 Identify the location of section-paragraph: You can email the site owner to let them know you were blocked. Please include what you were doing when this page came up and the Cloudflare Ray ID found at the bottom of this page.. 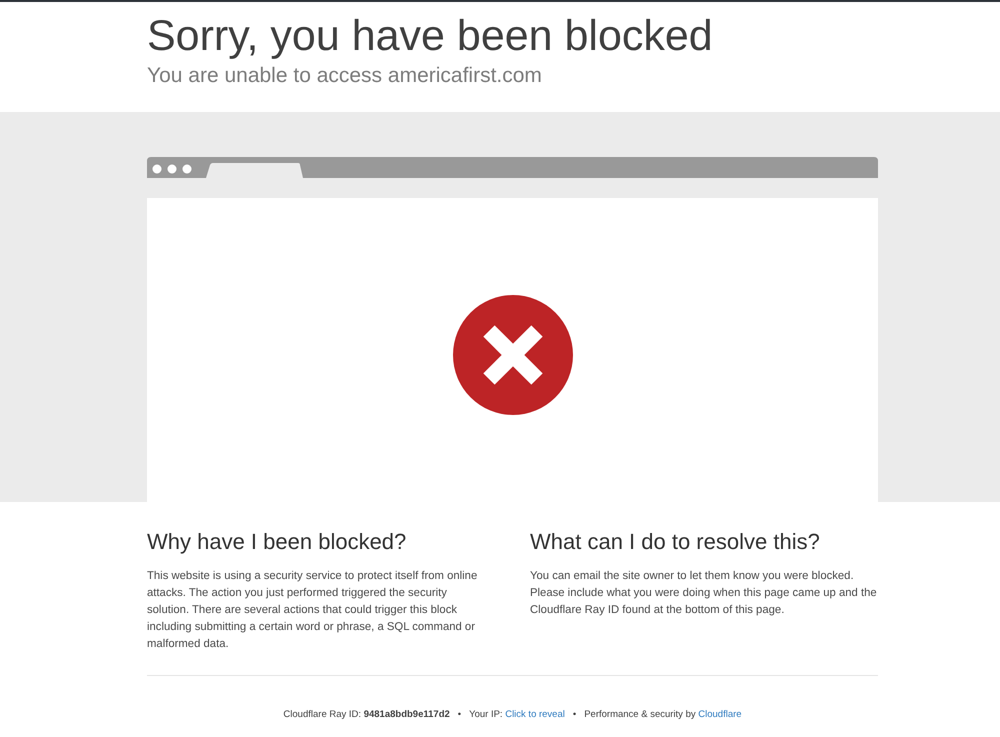
(704, 593).